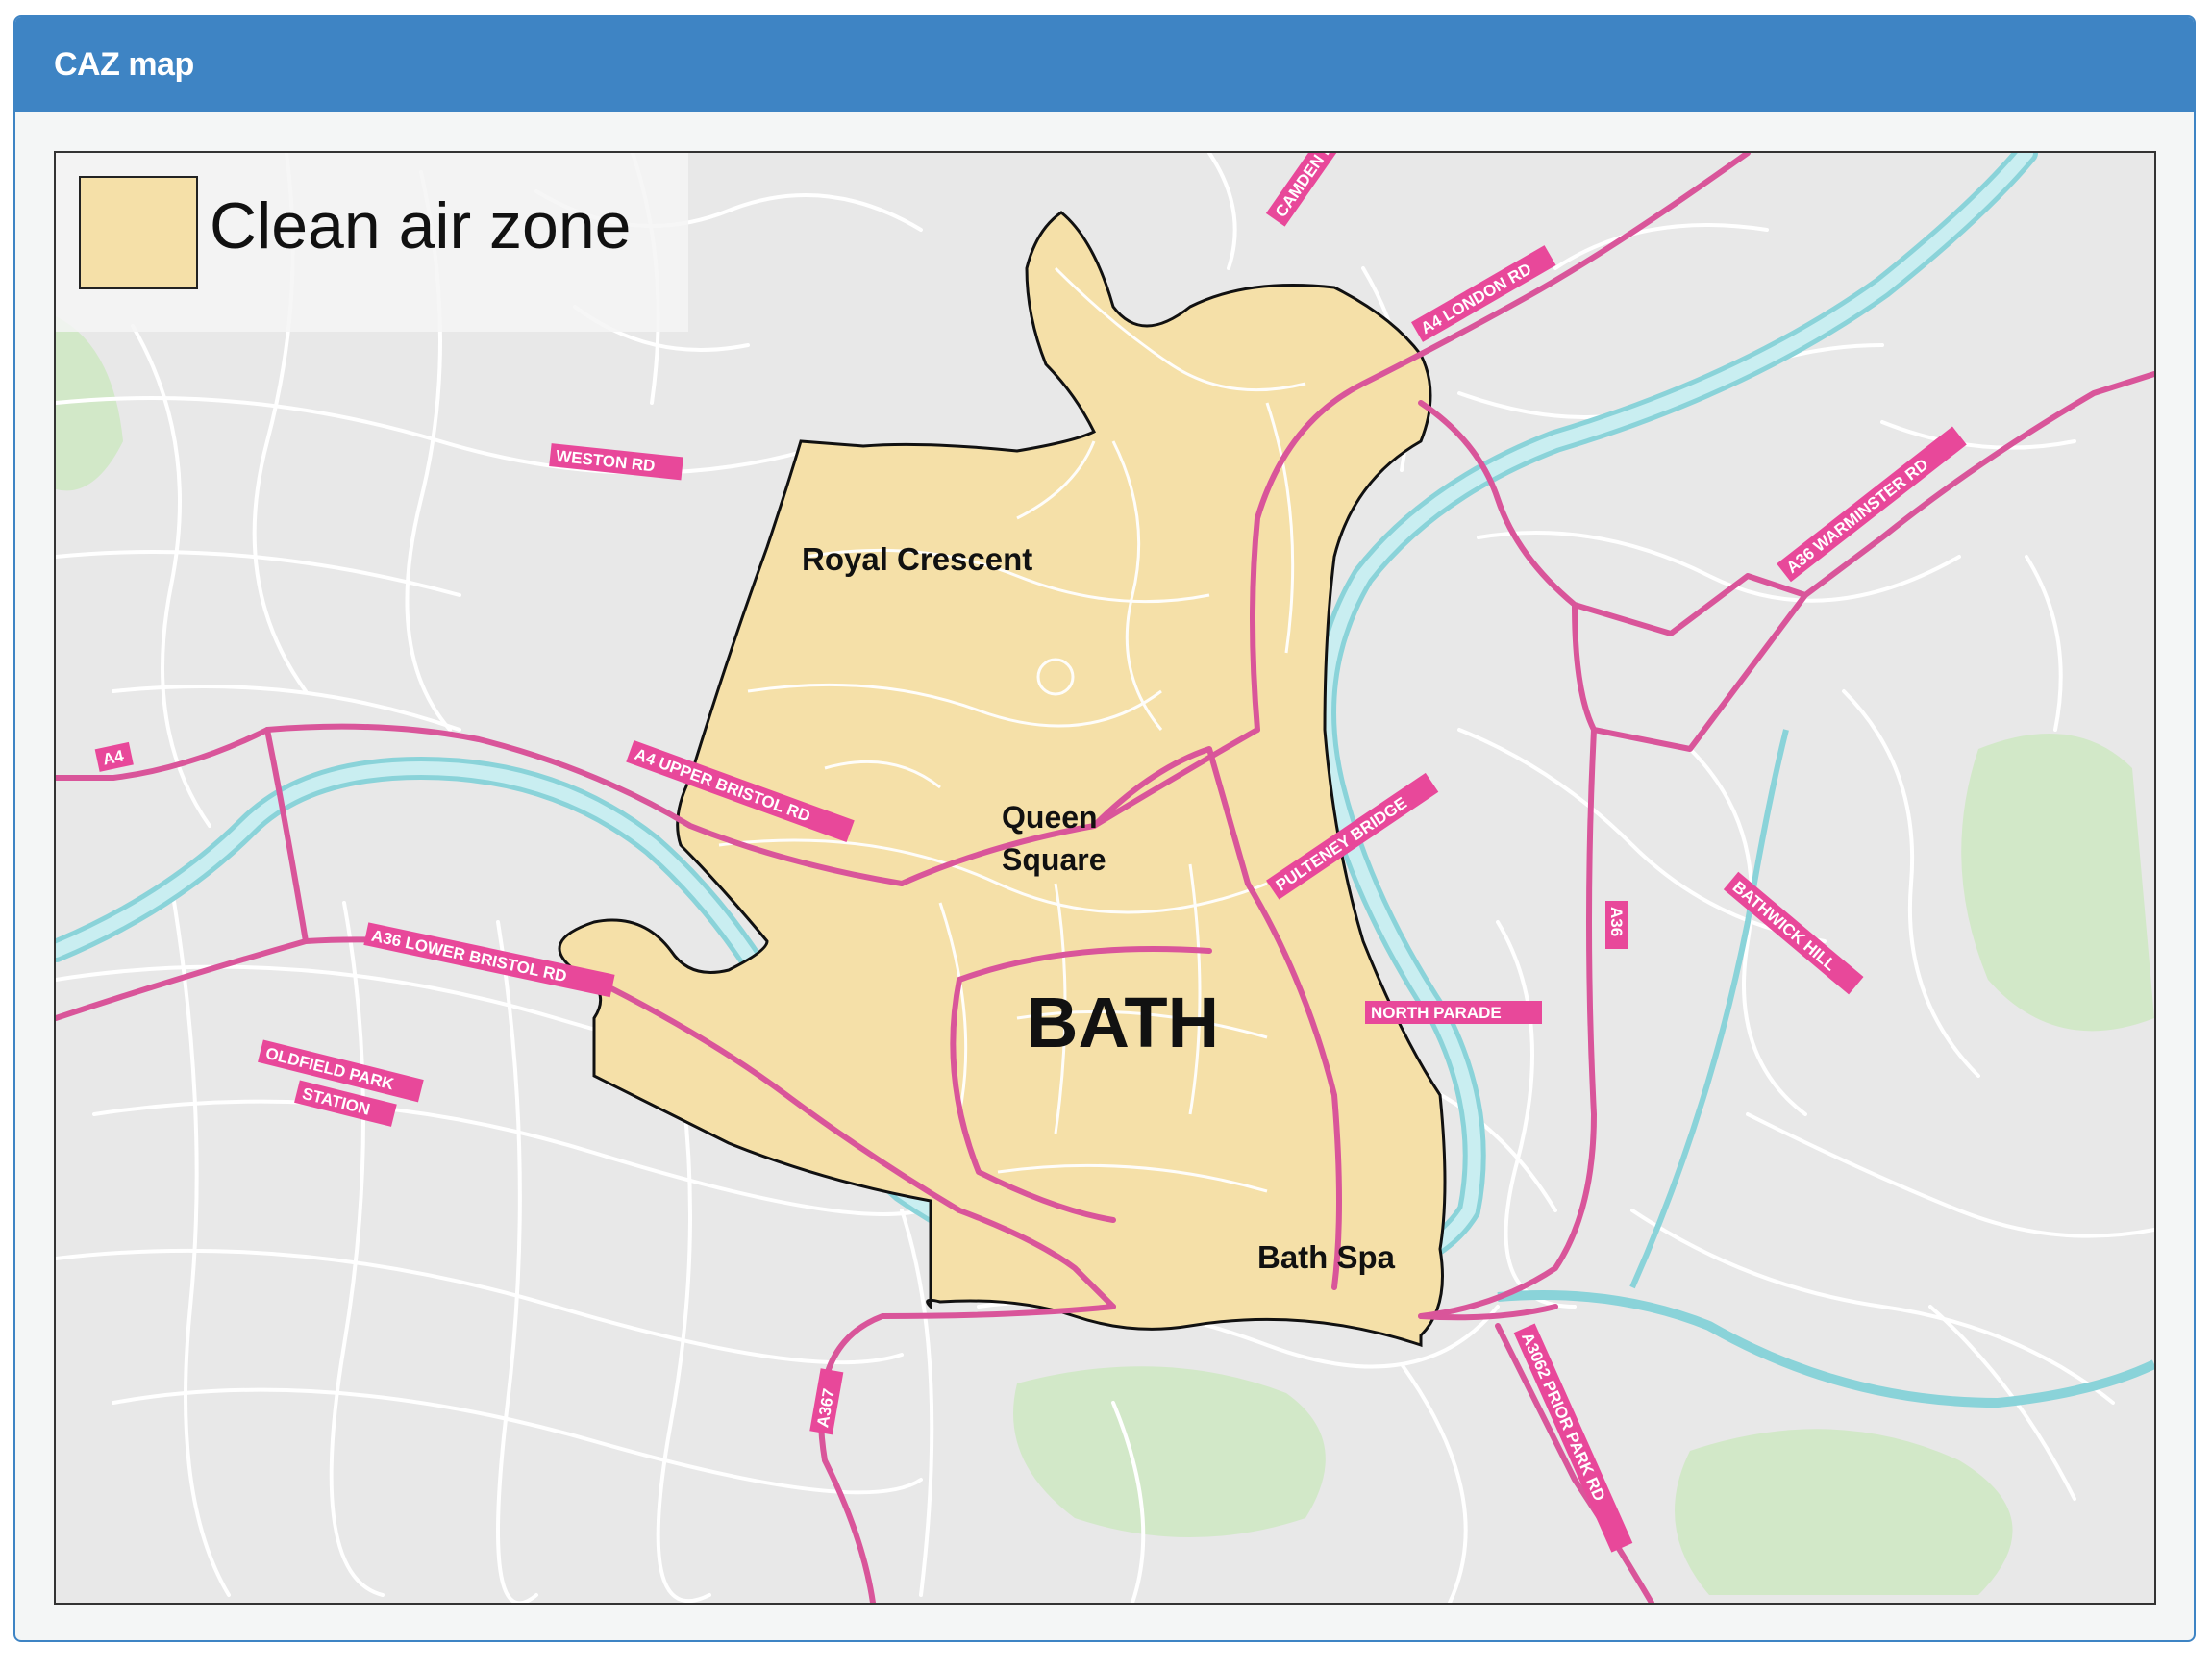 The height and width of the screenshot is (1670, 2212). I want to click on legend-label: Clean air zone, so click(421, 225).